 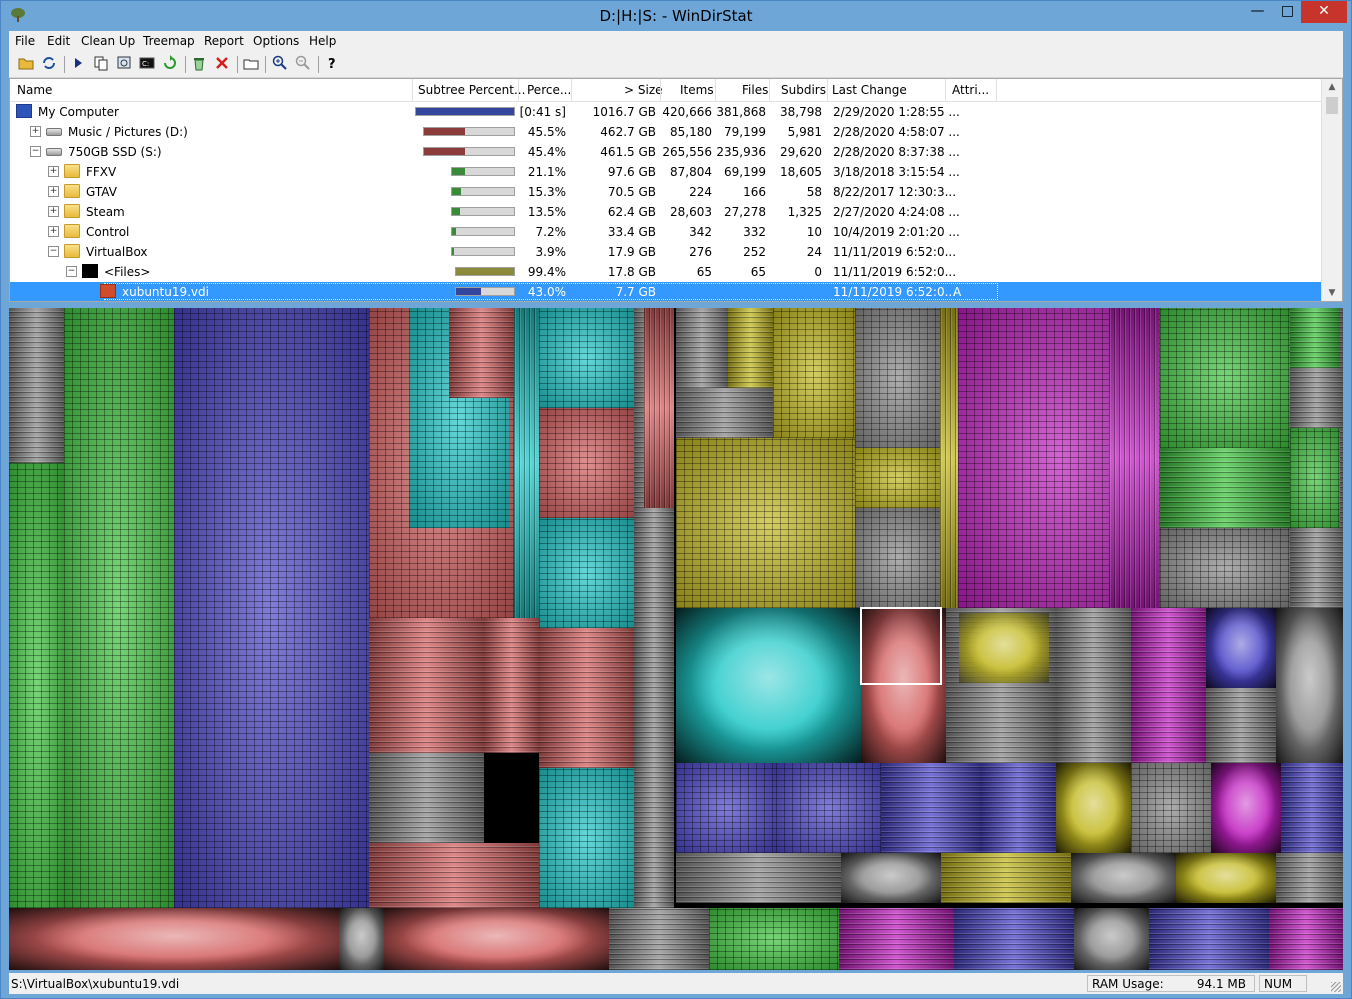 What do you see at coordinates (643, 90) in the screenshot?
I see `col-size: > Size` at bounding box center [643, 90].